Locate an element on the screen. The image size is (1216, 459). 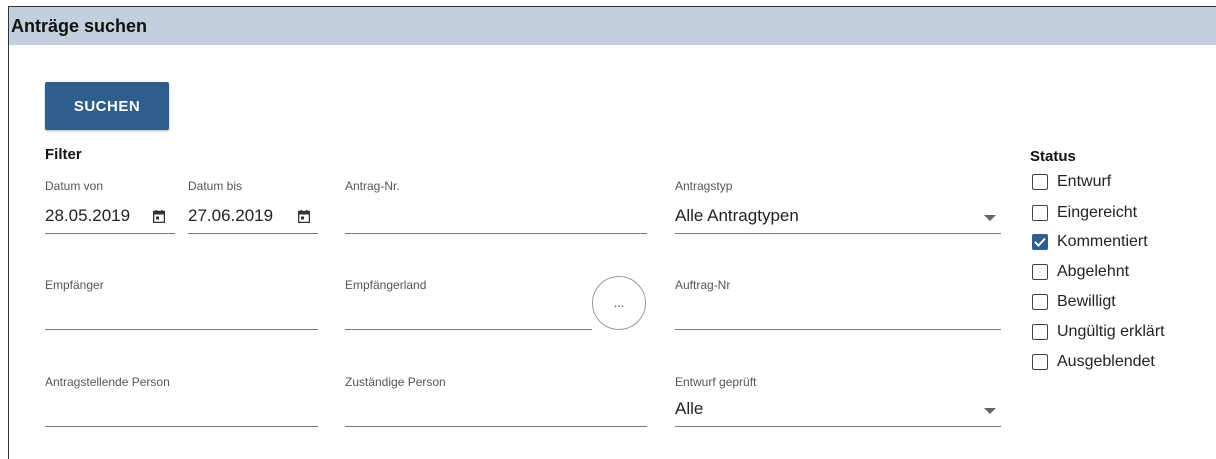
empfaengerland-underline is located at coordinates (468, 329).